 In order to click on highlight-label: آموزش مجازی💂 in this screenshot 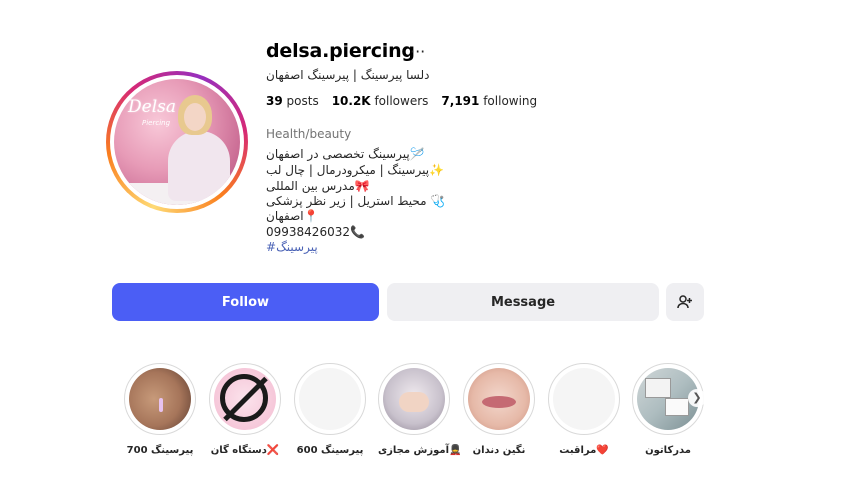, I will do `click(420, 450)`.